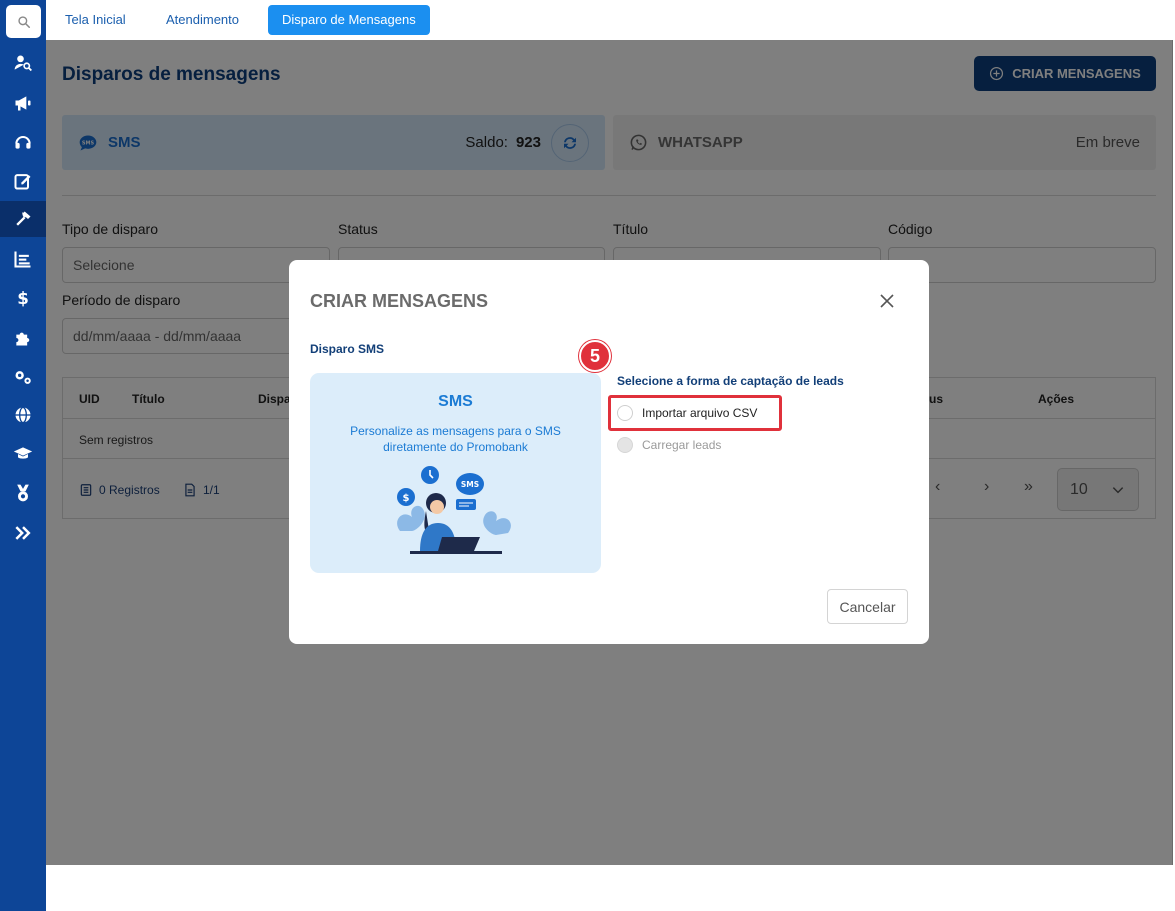 The width and height of the screenshot is (1175, 911). Describe the element at coordinates (682, 445) in the screenshot. I see `load-leads-label: Carregar leads` at that location.